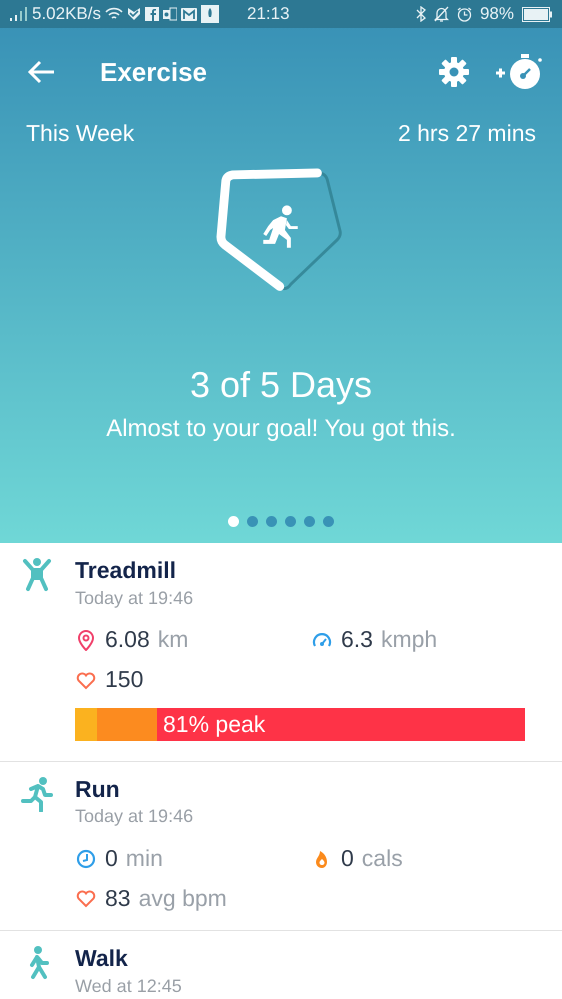  What do you see at coordinates (102, 959) in the screenshot?
I see `activity-name: Walk` at bounding box center [102, 959].